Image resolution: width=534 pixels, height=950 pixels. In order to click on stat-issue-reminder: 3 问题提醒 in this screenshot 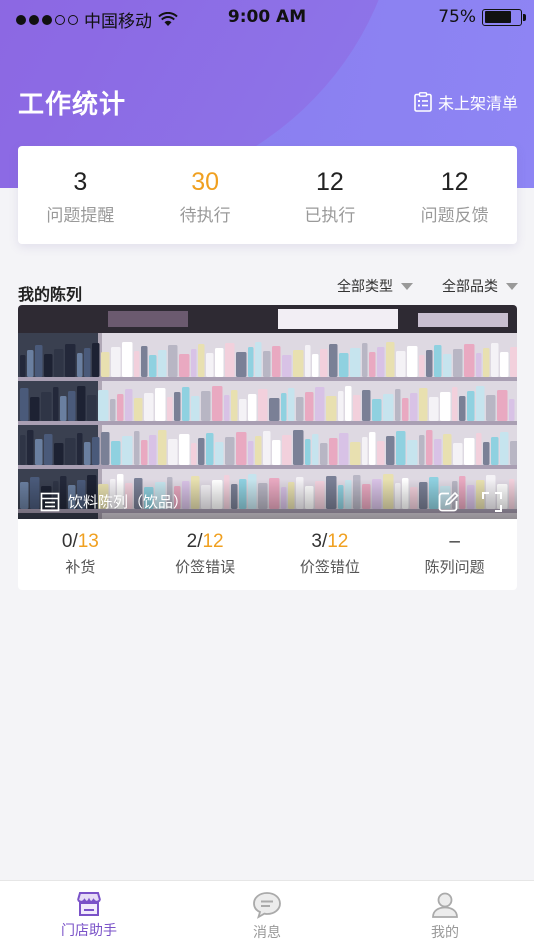, I will do `click(80, 195)`.